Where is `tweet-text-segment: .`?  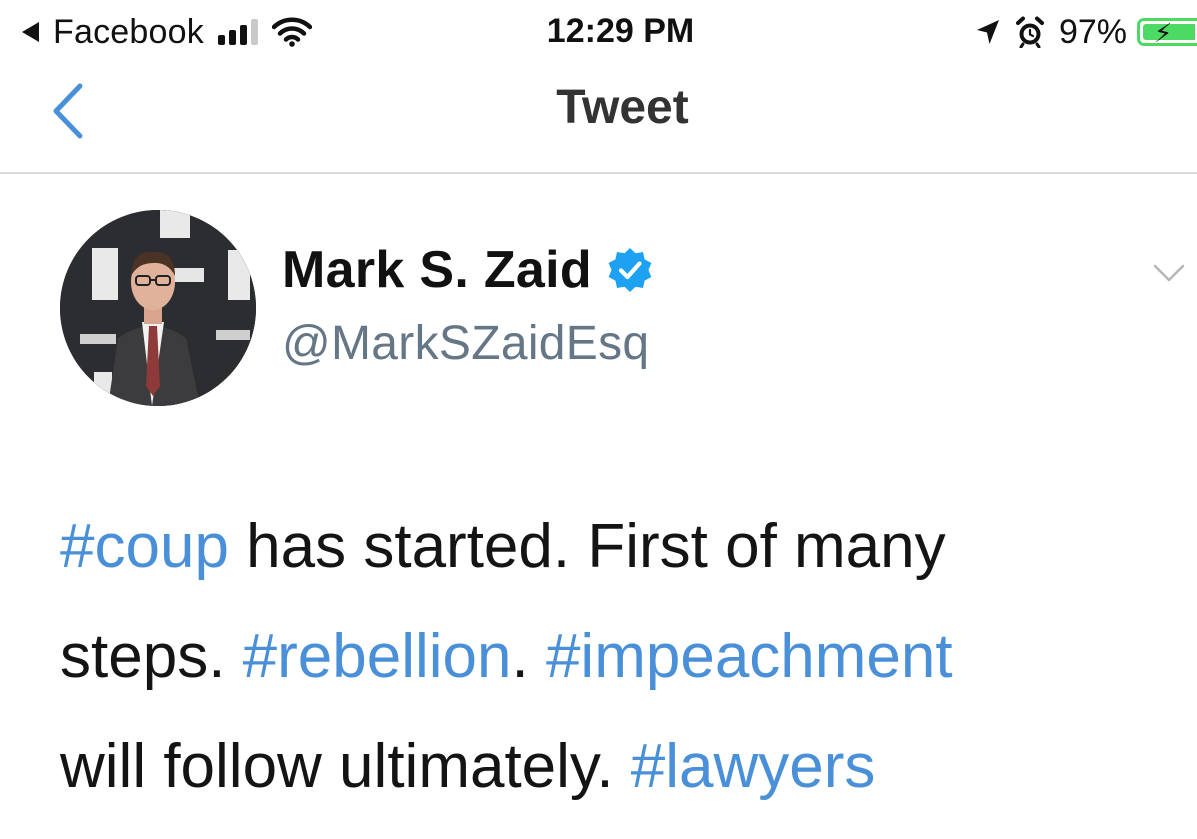 tweet-text-segment: . is located at coordinates (528, 656).